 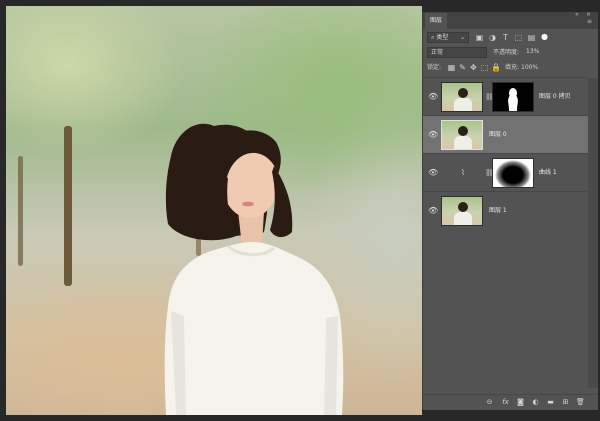 What do you see at coordinates (479, 37) in the screenshot?
I see `image-filter-icon: ▣` at bounding box center [479, 37].